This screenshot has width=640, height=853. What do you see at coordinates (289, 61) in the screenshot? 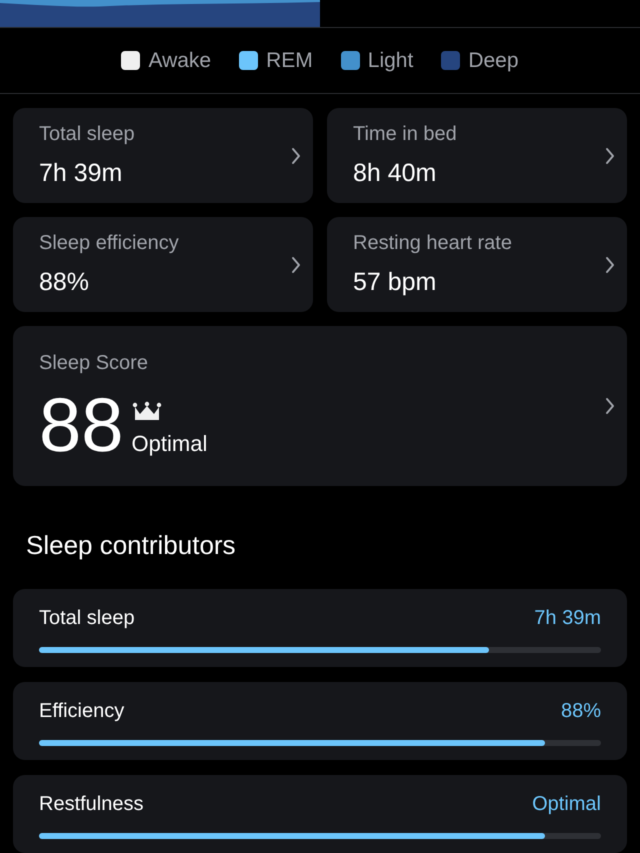
I see `legend-label: REM` at bounding box center [289, 61].